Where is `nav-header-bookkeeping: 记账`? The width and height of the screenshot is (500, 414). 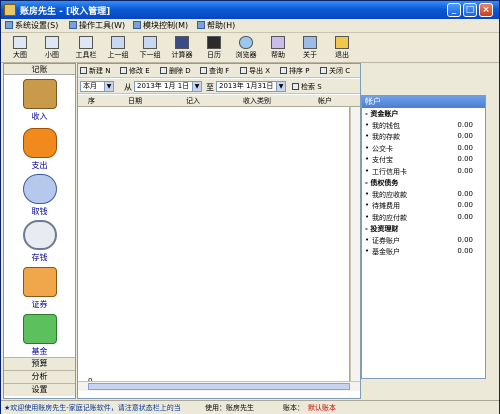 nav-header-bookkeeping: 记账 is located at coordinates (39, 69).